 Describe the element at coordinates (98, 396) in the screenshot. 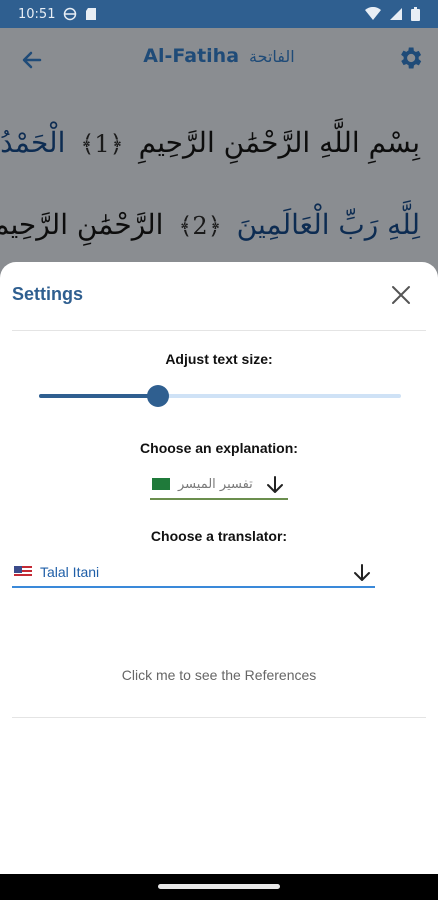

I see `slider-fill` at that location.